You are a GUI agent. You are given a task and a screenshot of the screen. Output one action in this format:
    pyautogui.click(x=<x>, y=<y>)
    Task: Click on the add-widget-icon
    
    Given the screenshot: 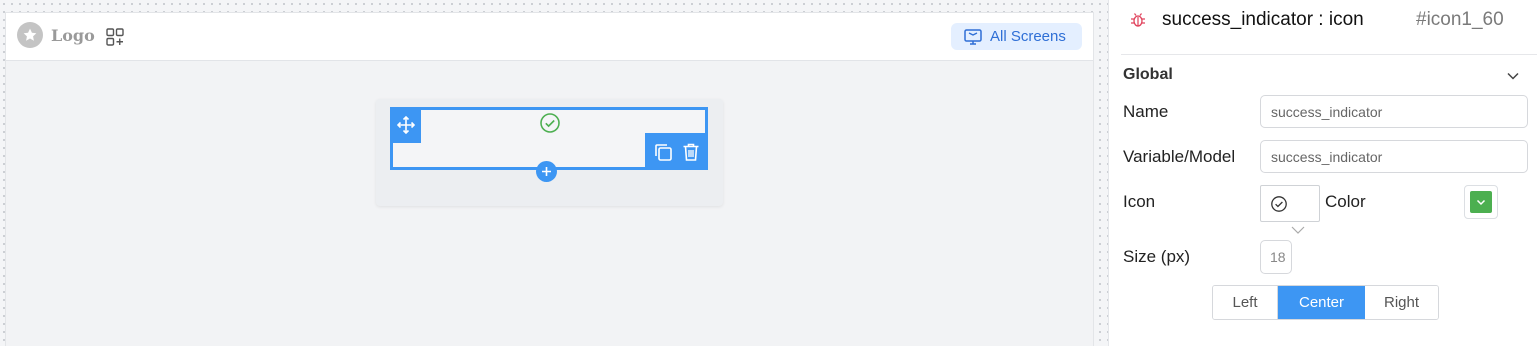 What is the action you would take?
    pyautogui.click(x=115, y=37)
    